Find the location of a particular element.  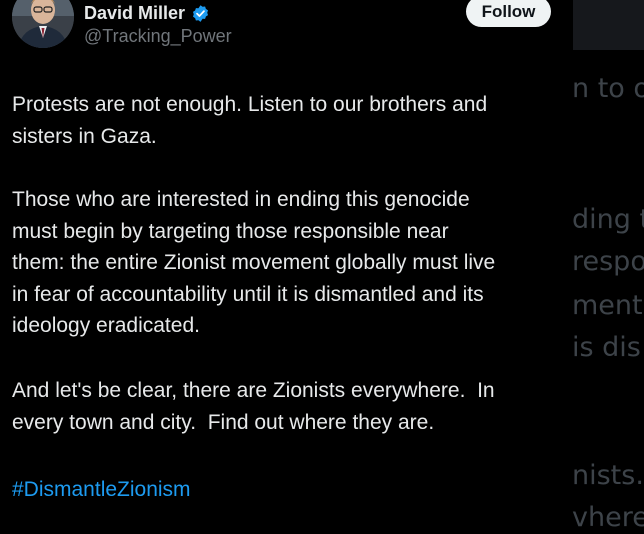

background-text-fragment: ding t is located at coordinates (608, 219).